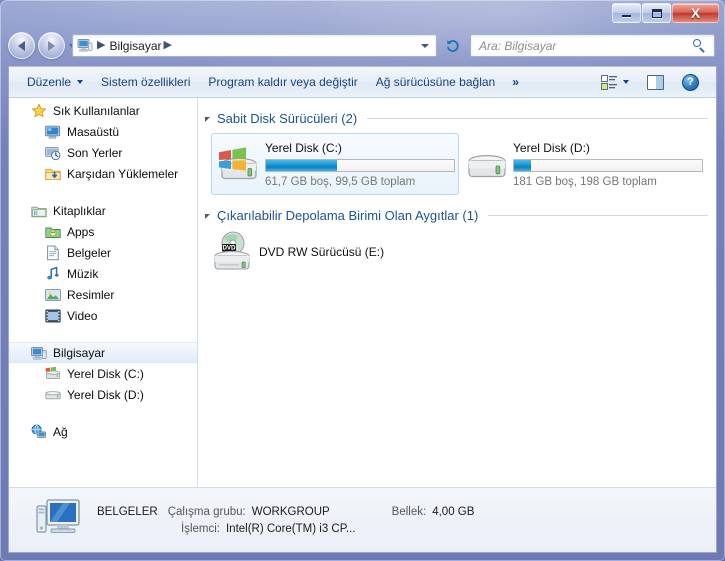 The width and height of the screenshot is (725, 561). What do you see at coordinates (290, 511) in the screenshot?
I see `workgroup-value: WORKGROUP` at bounding box center [290, 511].